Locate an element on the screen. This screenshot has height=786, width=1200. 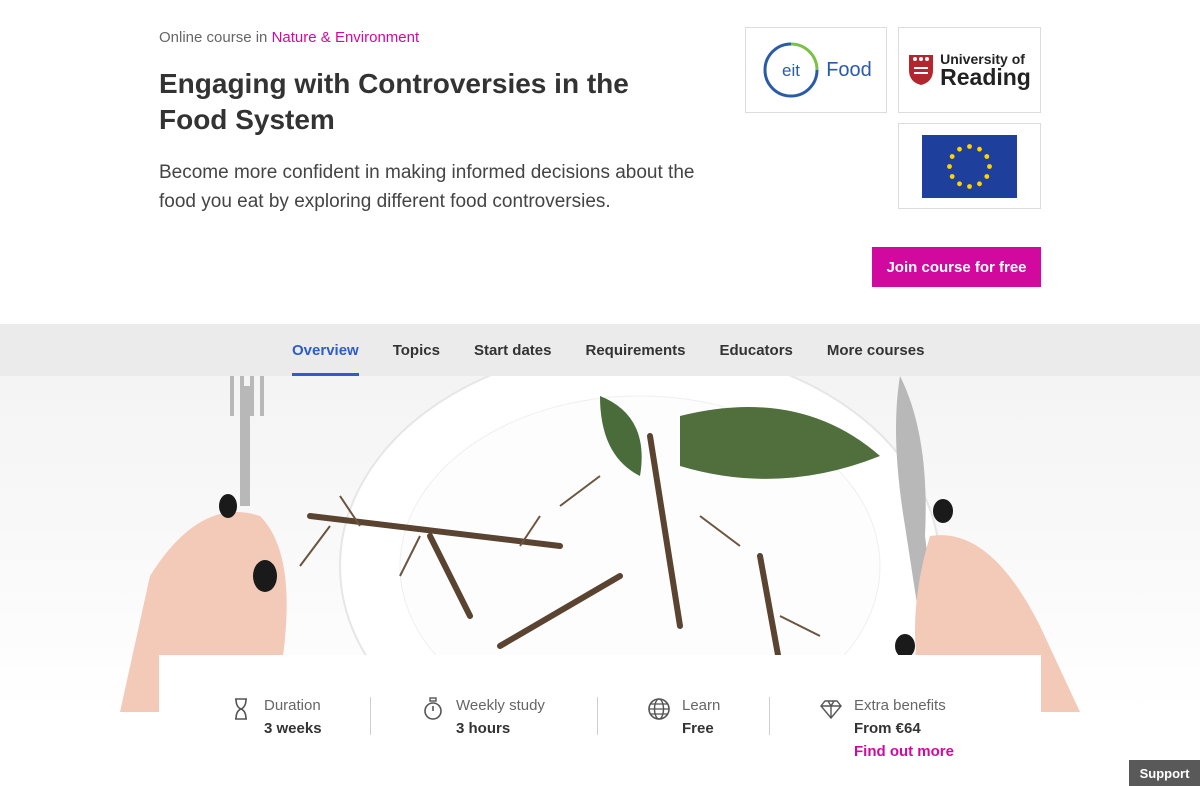
globe-icon is located at coordinates (659, 709).